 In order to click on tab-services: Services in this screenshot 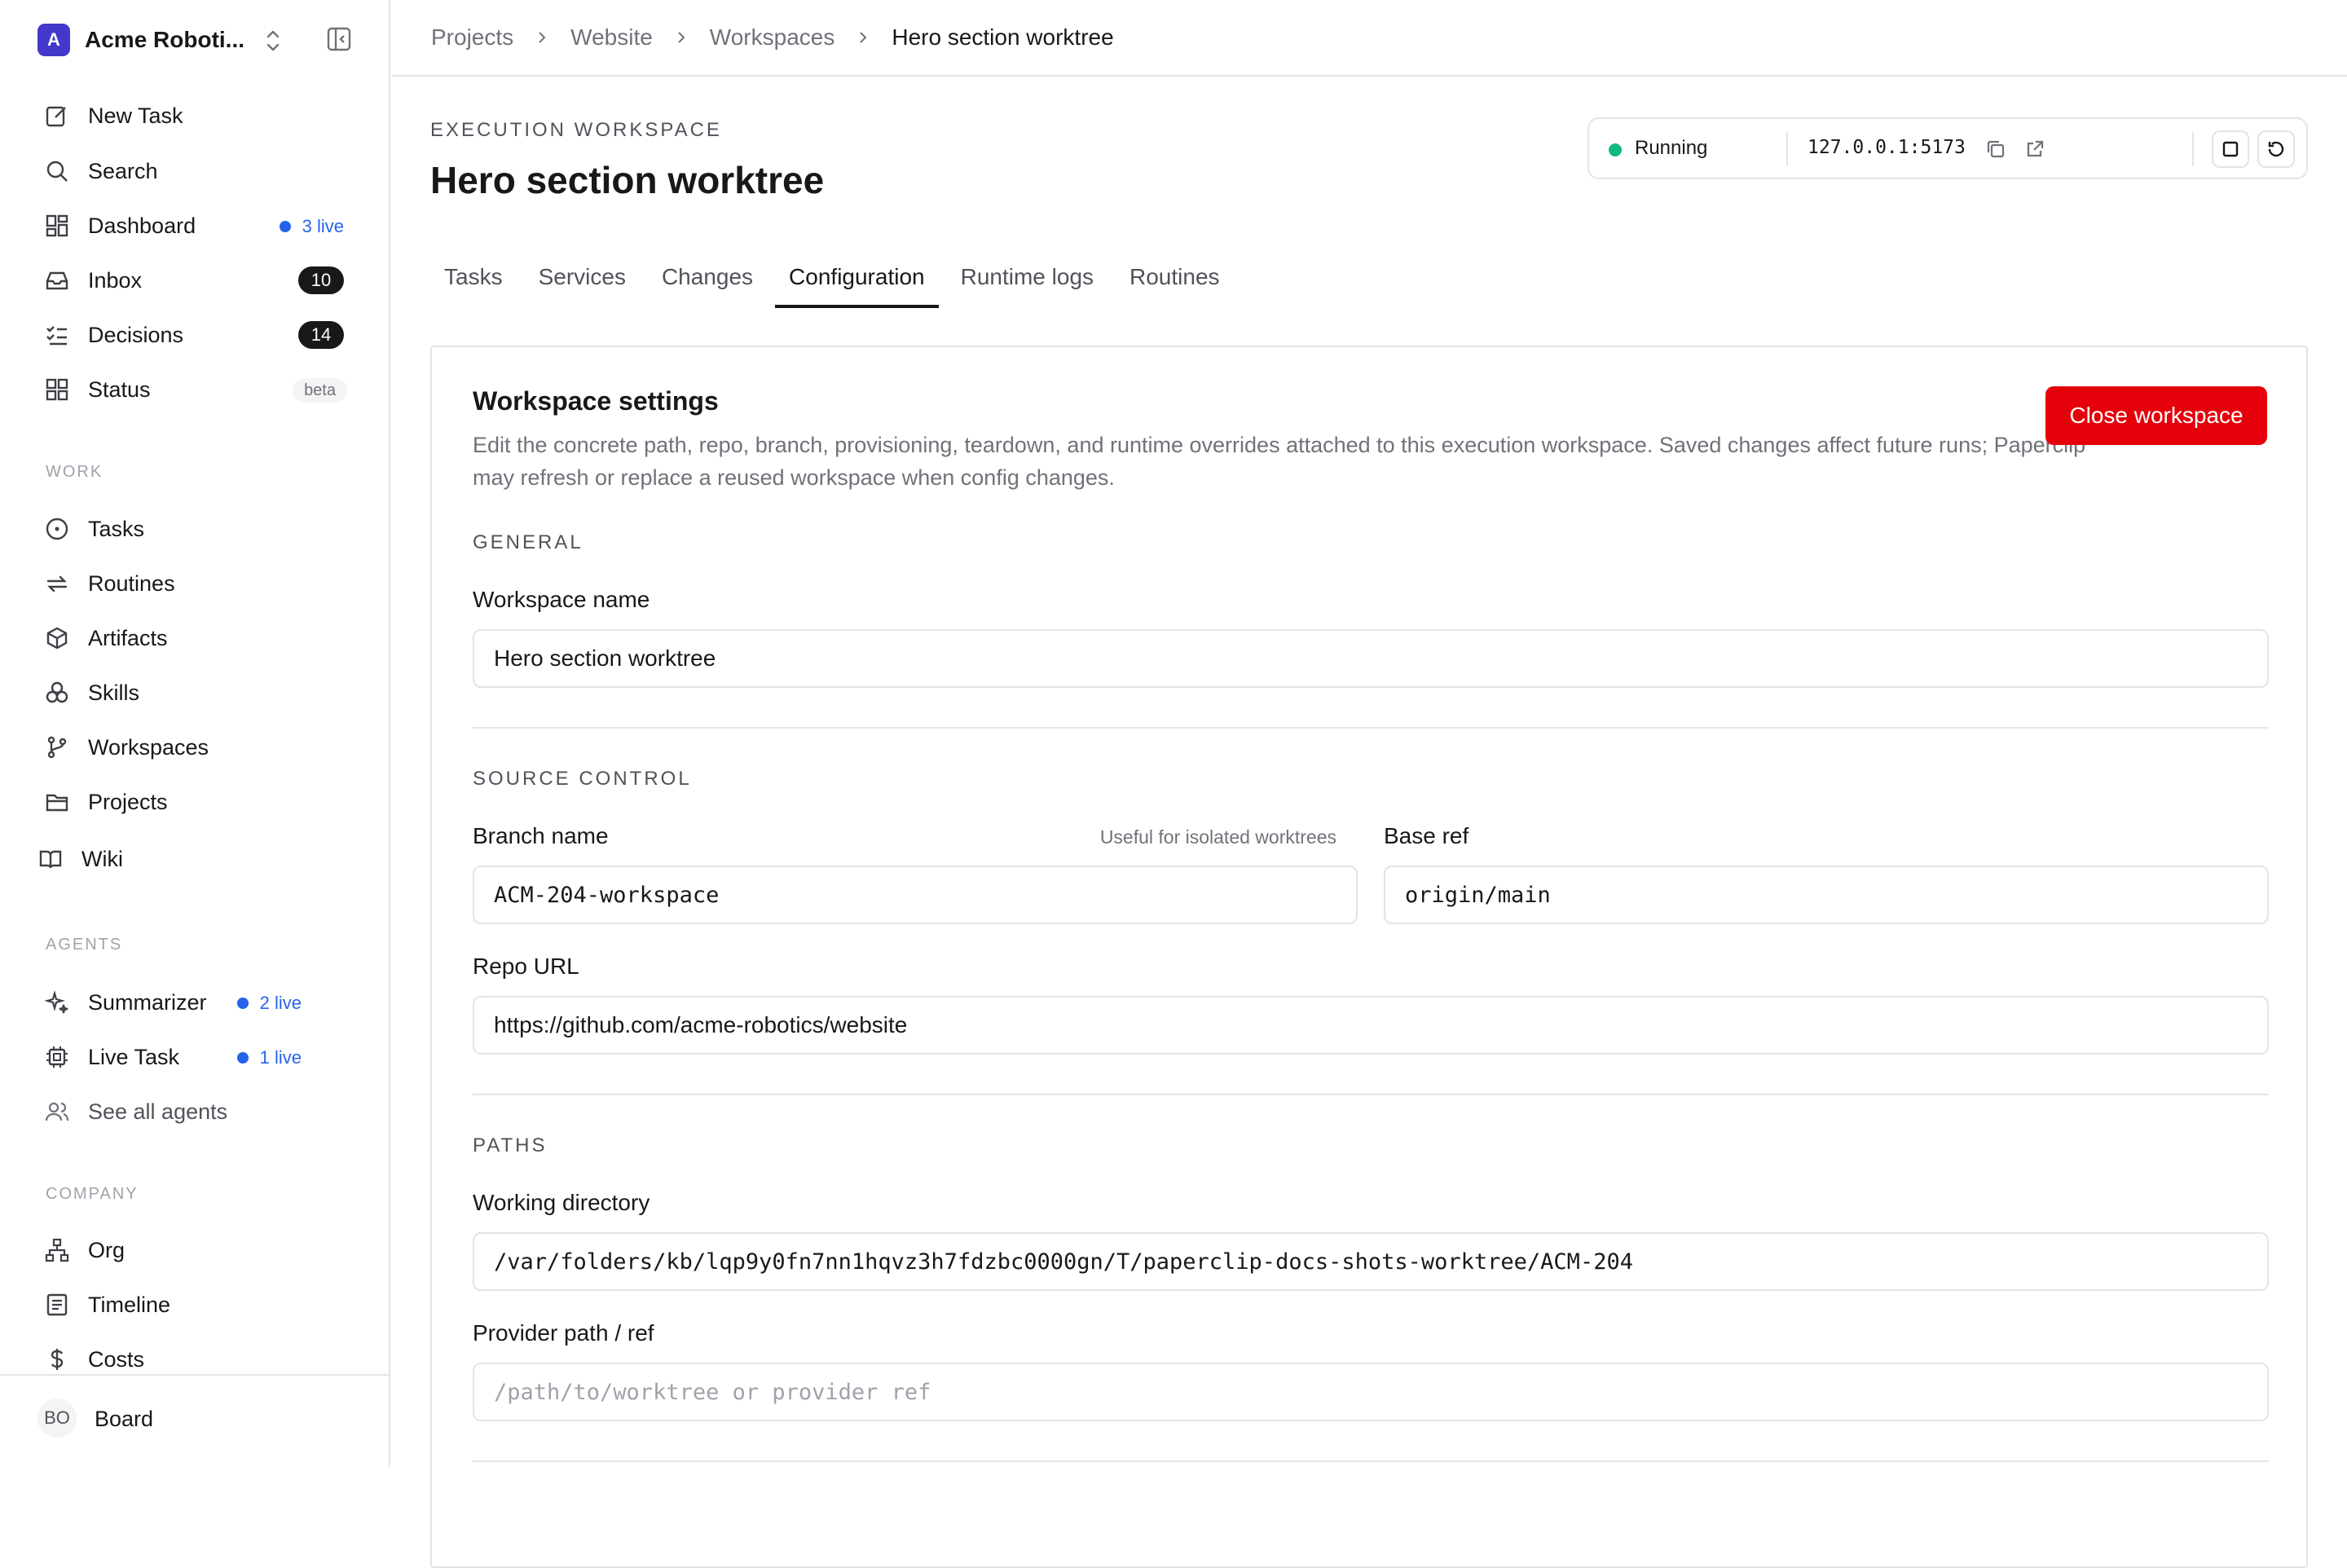, I will do `click(583, 283)`.